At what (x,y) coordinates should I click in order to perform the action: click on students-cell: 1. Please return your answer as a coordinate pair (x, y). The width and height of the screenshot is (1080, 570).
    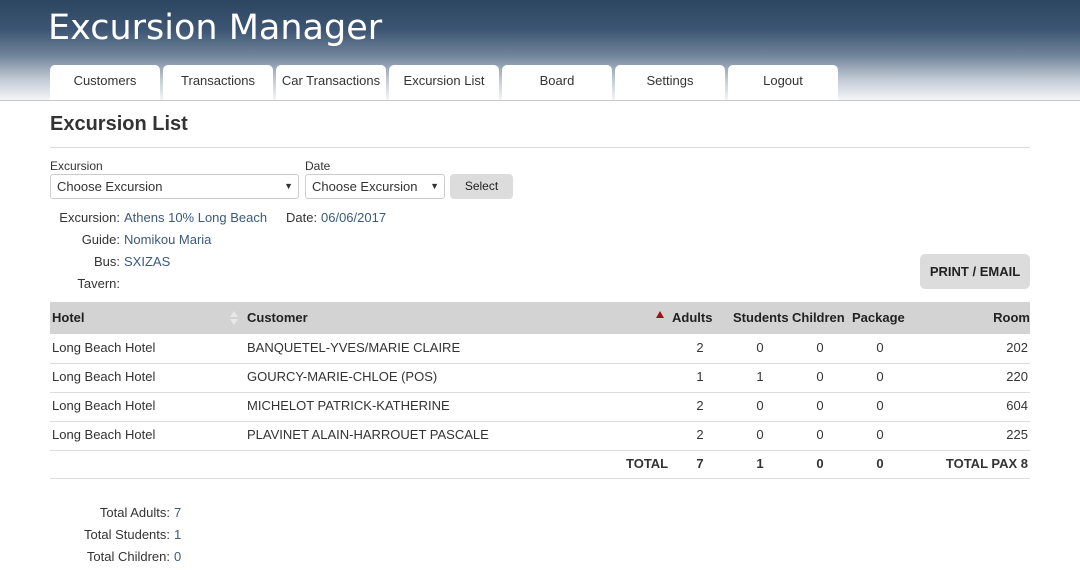
    Looking at the image, I should click on (760, 376).